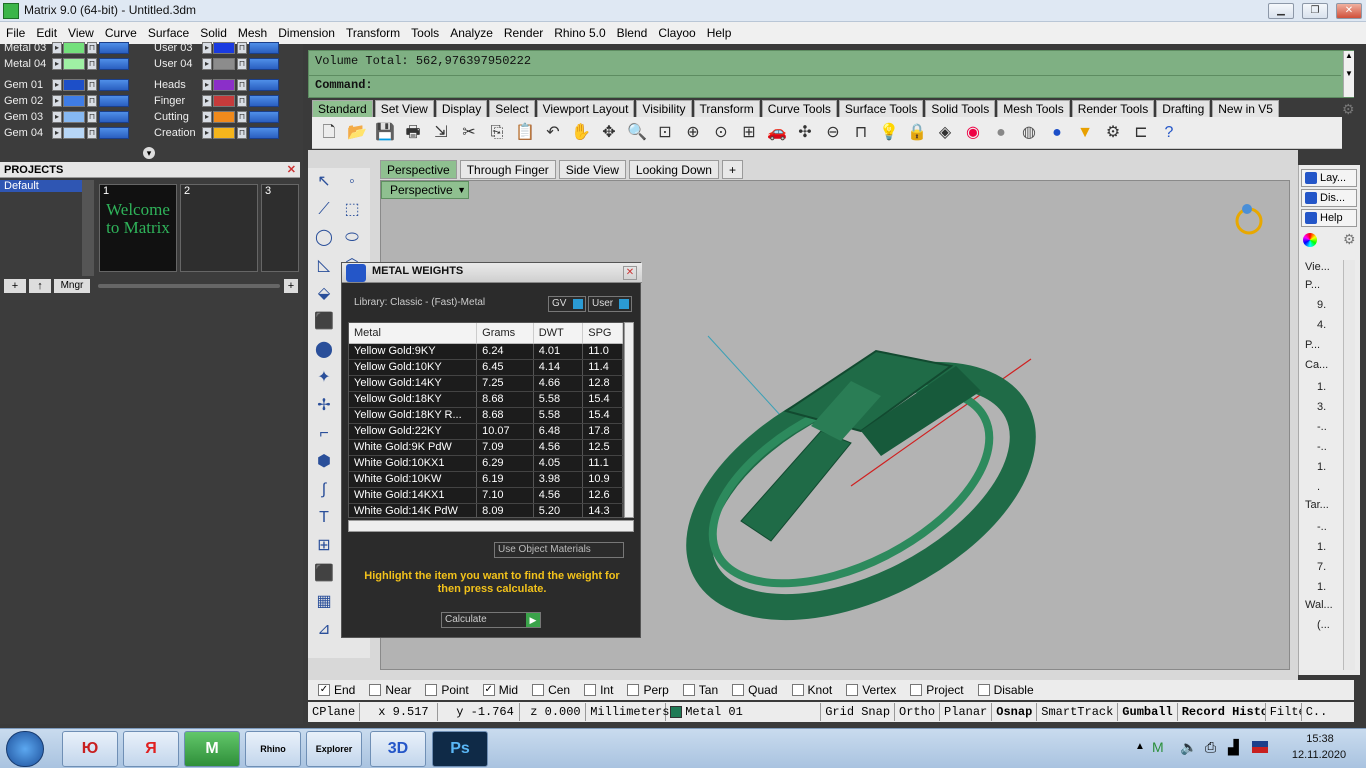  I want to click on osnap-near: Near, so click(390, 690).